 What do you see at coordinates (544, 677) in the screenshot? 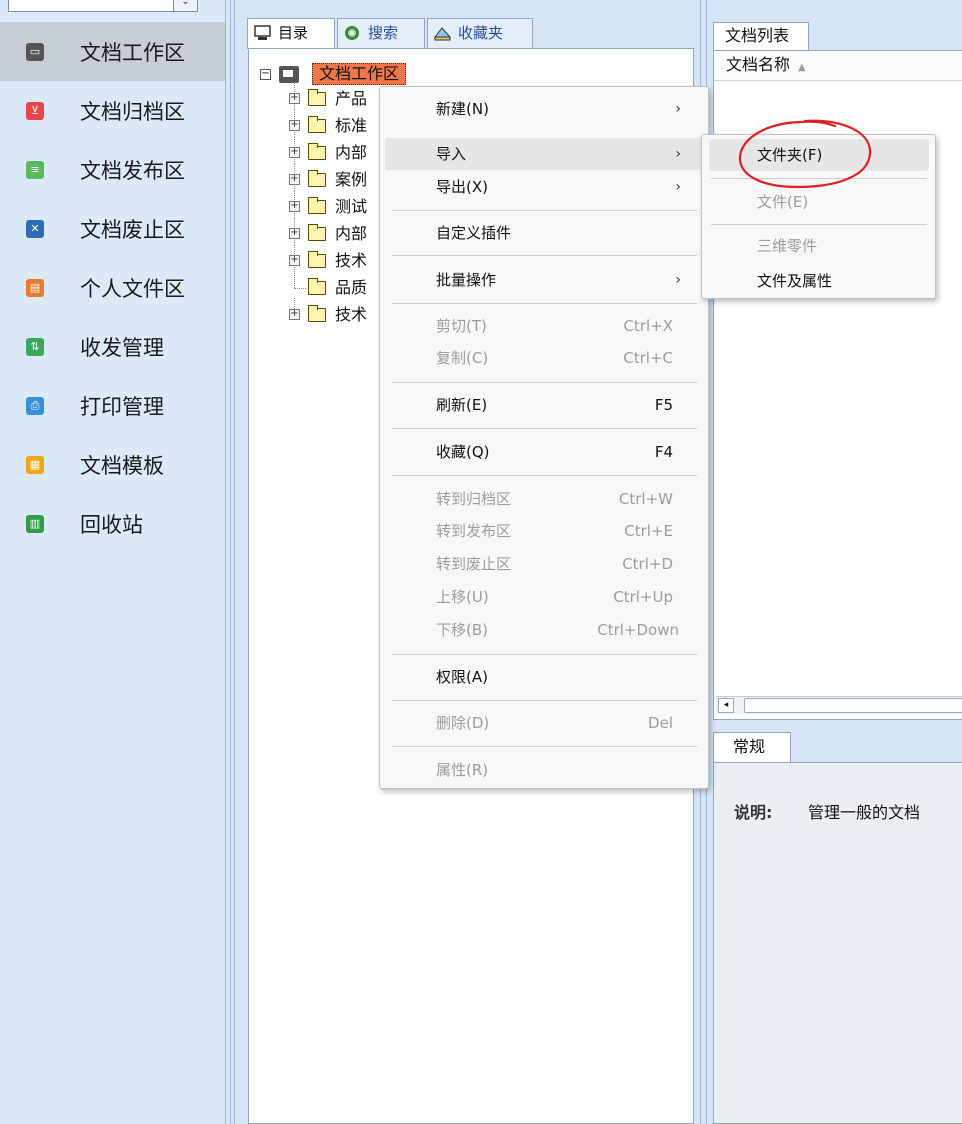
I see `menu-item-permissions: 权限(A)` at bounding box center [544, 677].